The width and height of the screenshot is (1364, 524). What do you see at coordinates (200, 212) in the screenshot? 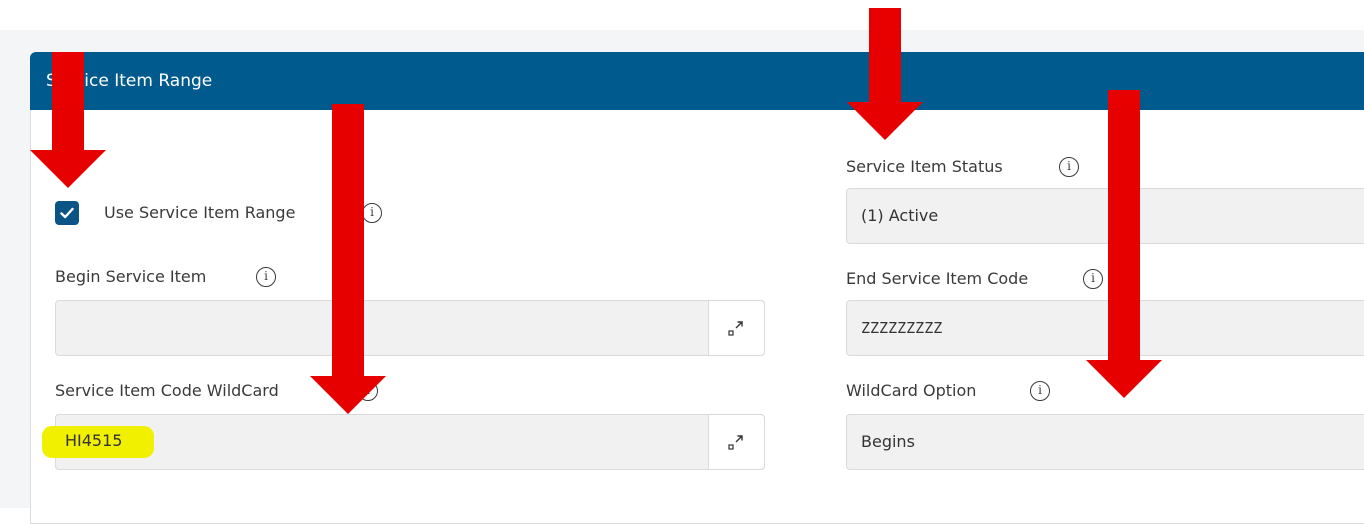
I see `use-service-item-range-label: Use Service Item Range` at bounding box center [200, 212].